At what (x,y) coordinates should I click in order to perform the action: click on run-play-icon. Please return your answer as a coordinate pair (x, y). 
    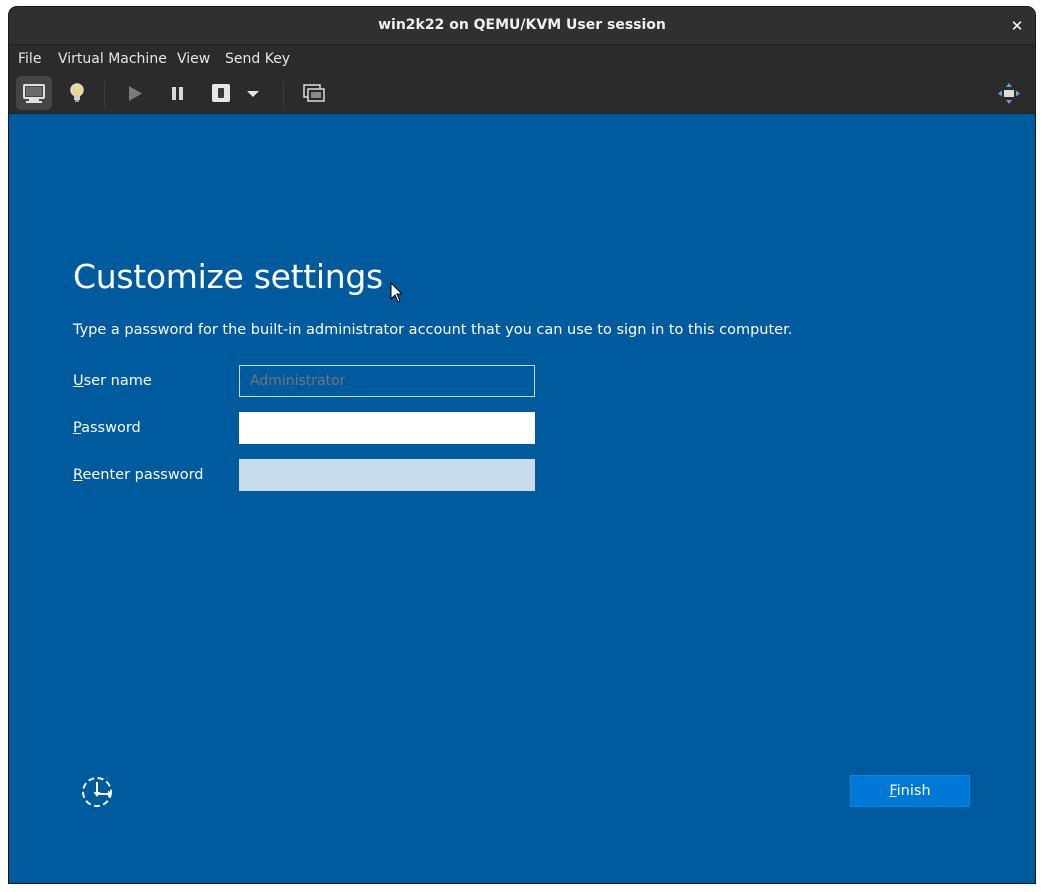
    Looking at the image, I should click on (135, 93).